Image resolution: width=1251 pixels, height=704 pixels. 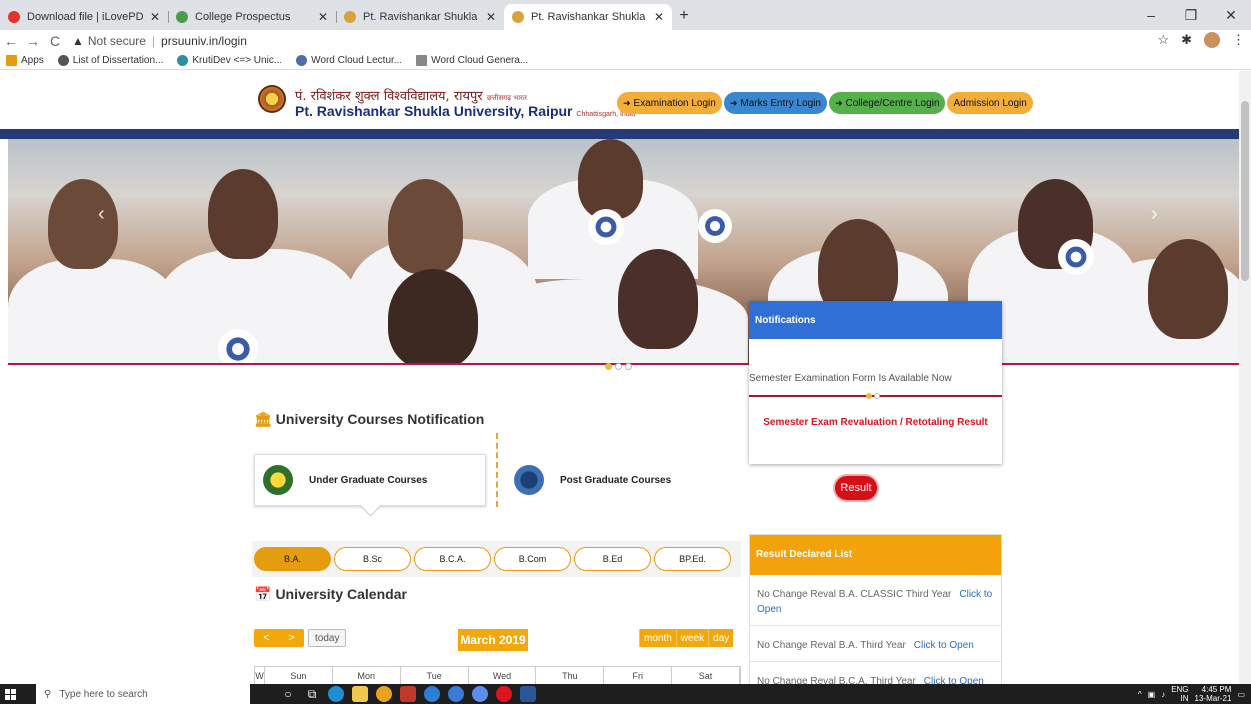 What do you see at coordinates (252, 17) in the screenshot?
I see `browser-tab-college-prospectus: College Prospectus ✕` at bounding box center [252, 17].